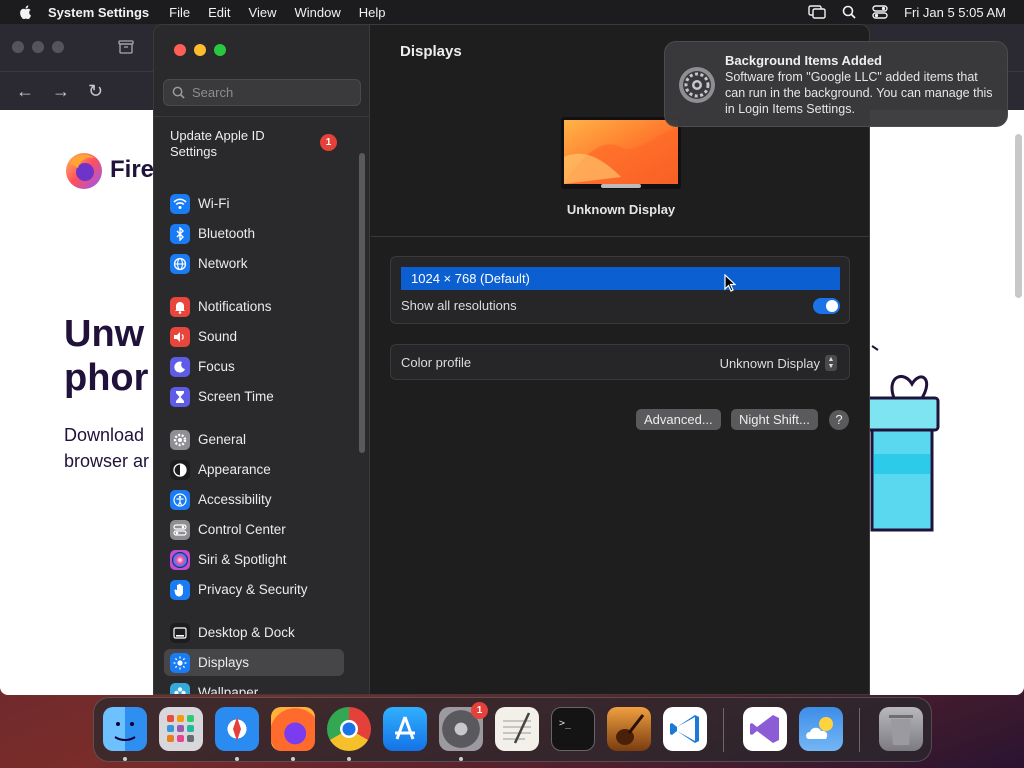  What do you see at coordinates (839, 420) in the screenshot?
I see `help-button: ?` at bounding box center [839, 420].